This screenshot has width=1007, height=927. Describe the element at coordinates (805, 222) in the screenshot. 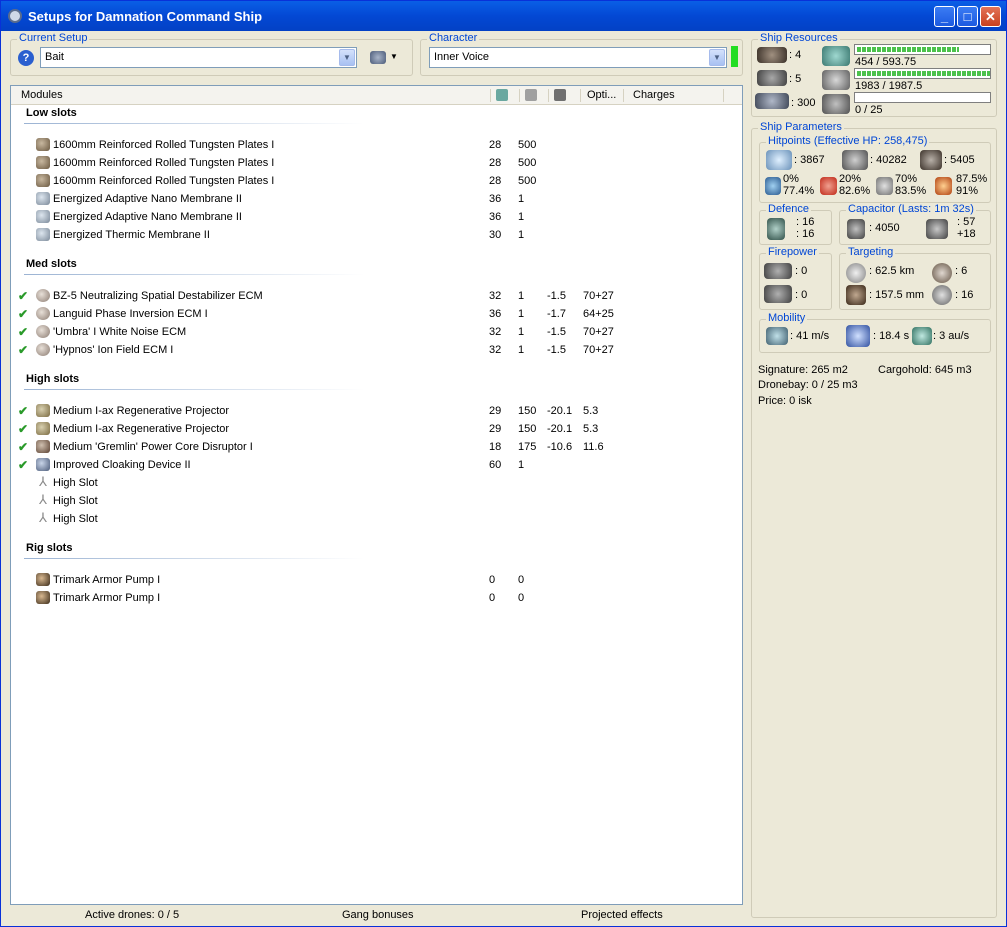

I see `defence-value-a: : 16` at that location.